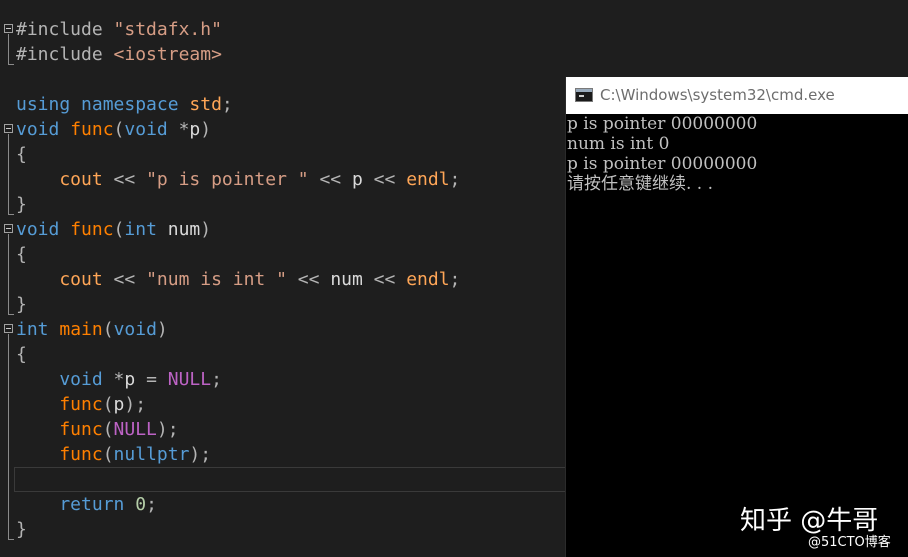 This screenshot has height=557, width=908. I want to click on code-token: namespace, so click(135, 104).